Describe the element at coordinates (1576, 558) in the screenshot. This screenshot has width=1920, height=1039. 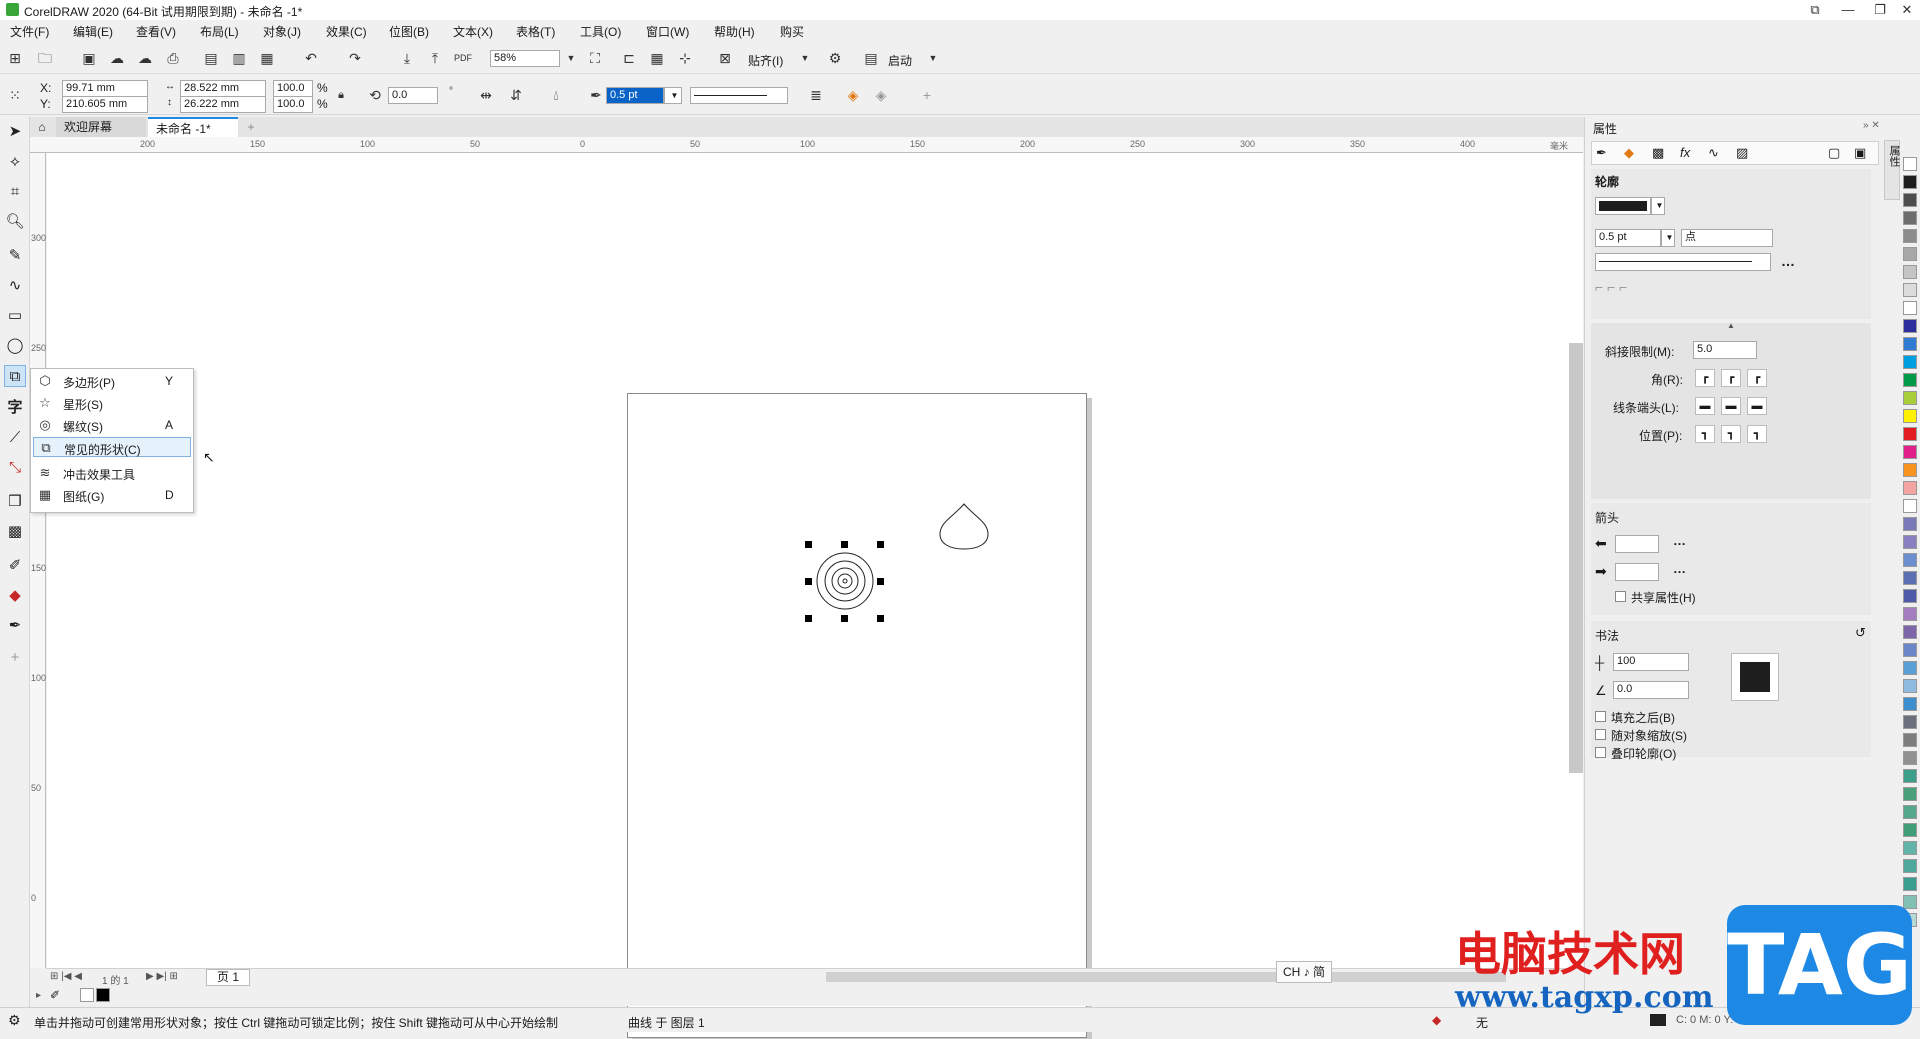
I see `vertical-scrollbar-thumb` at that location.